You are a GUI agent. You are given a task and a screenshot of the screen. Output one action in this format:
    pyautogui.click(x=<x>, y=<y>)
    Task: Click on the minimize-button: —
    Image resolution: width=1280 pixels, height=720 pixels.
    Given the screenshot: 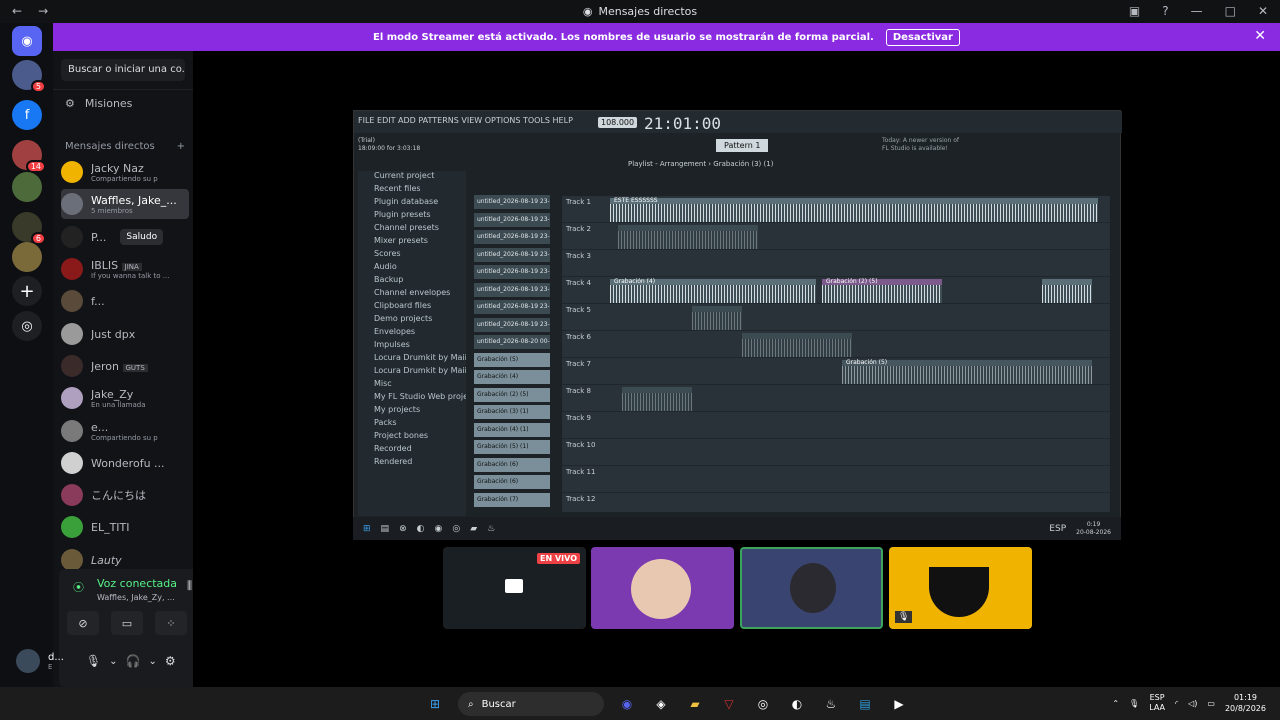 What is the action you would take?
    pyautogui.click(x=1197, y=11)
    